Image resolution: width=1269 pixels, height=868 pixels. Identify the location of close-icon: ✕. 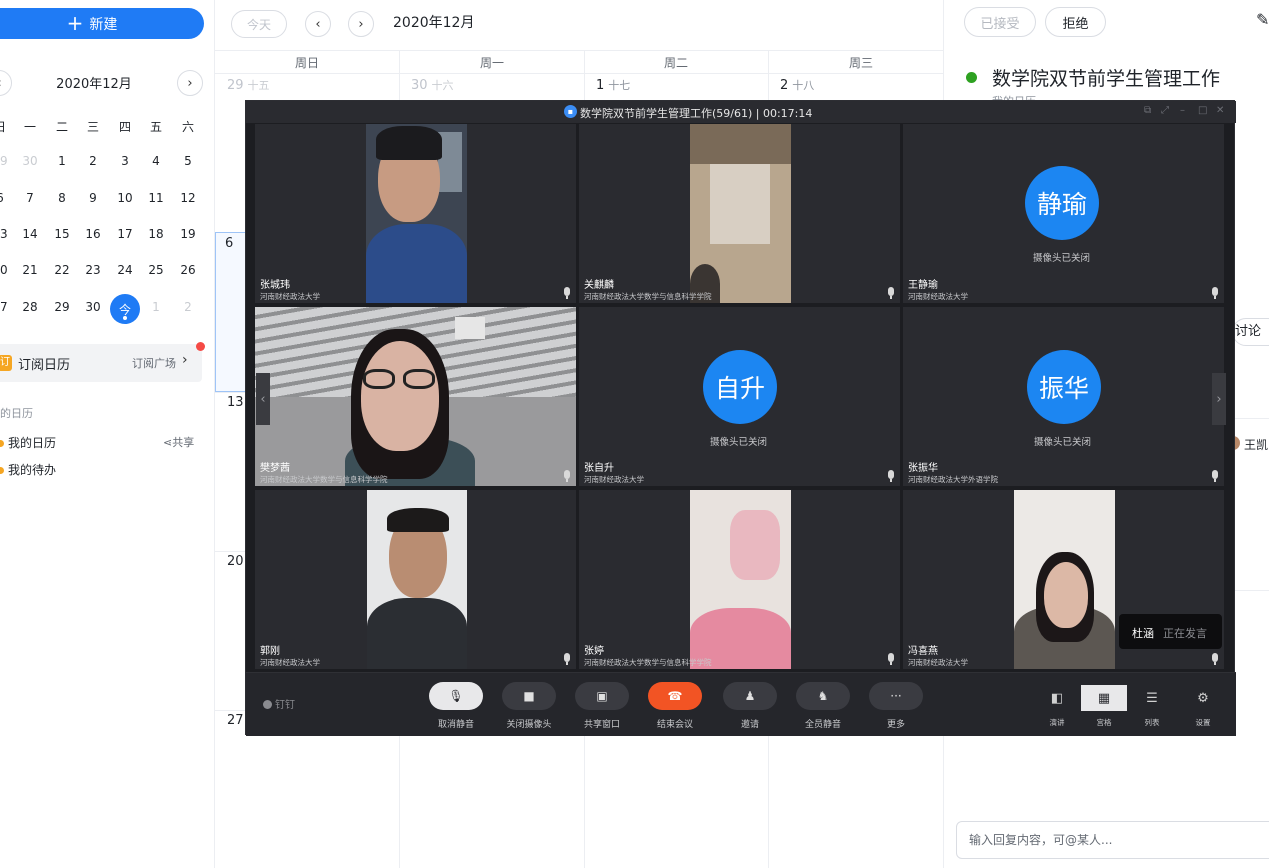
(1220, 110).